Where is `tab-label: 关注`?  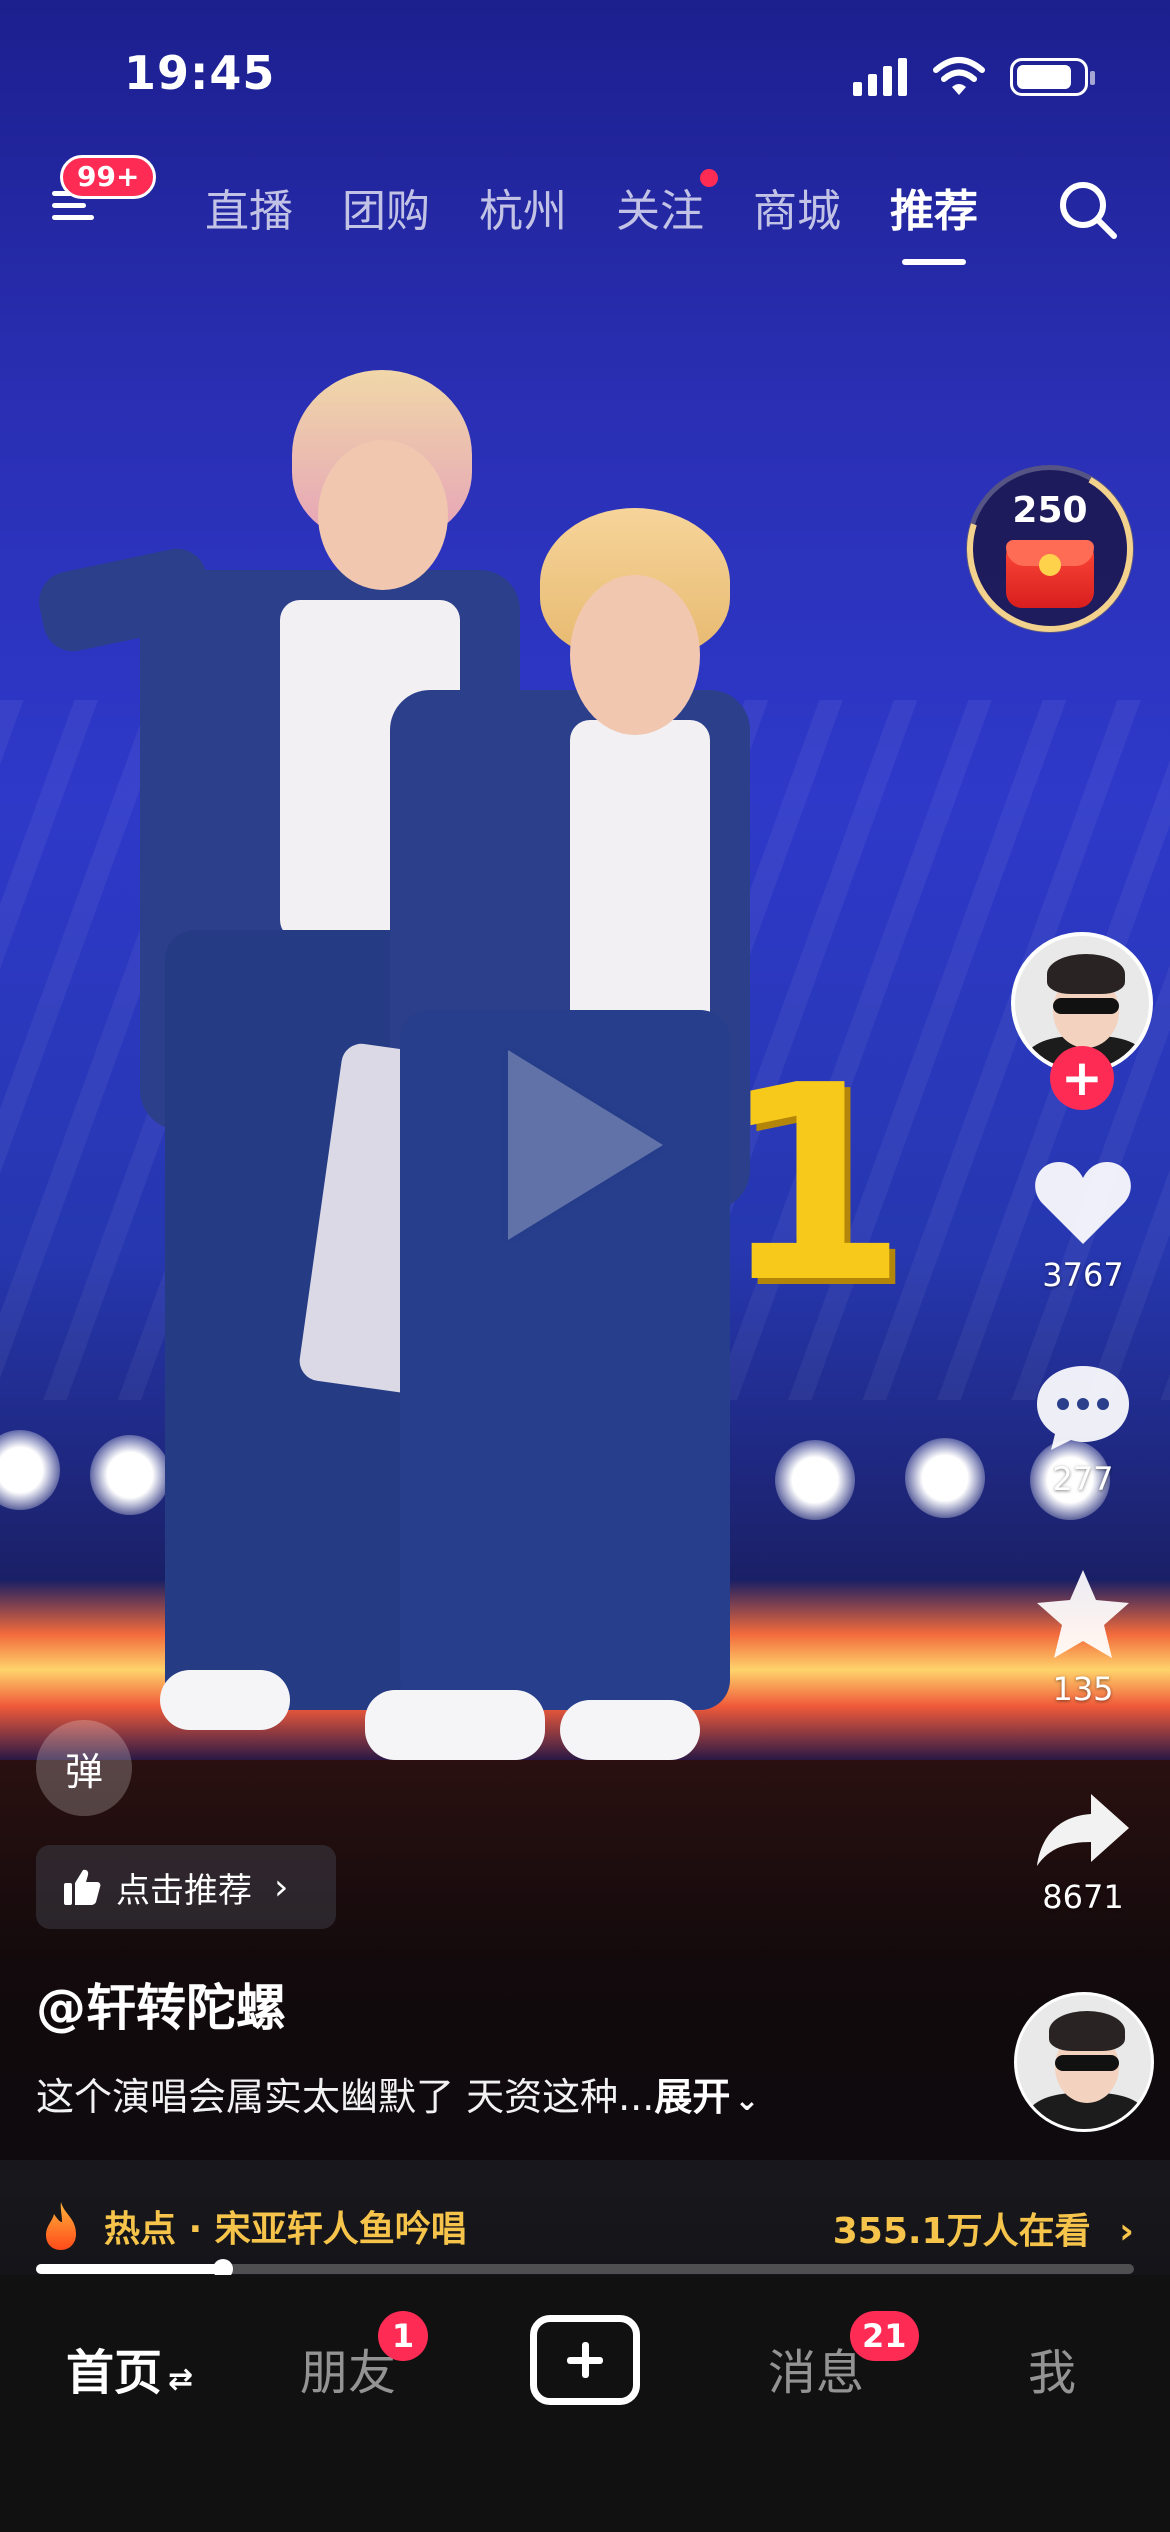
tab-label: 关注 is located at coordinates (660, 211).